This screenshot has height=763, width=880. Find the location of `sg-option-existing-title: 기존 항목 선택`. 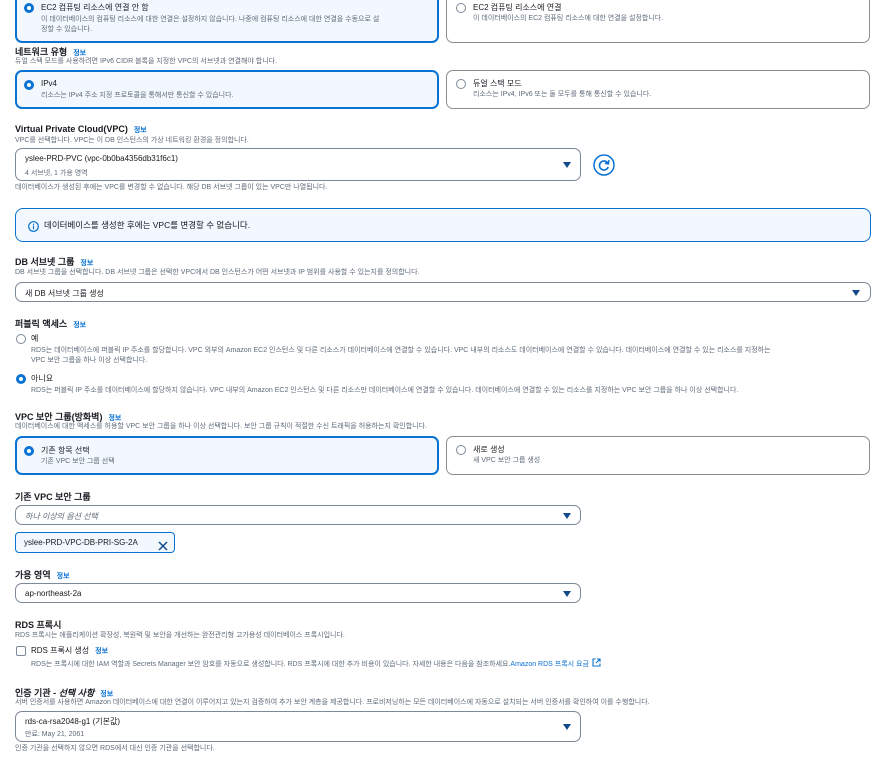

sg-option-existing-title: 기존 항목 선택 is located at coordinates (65, 450).